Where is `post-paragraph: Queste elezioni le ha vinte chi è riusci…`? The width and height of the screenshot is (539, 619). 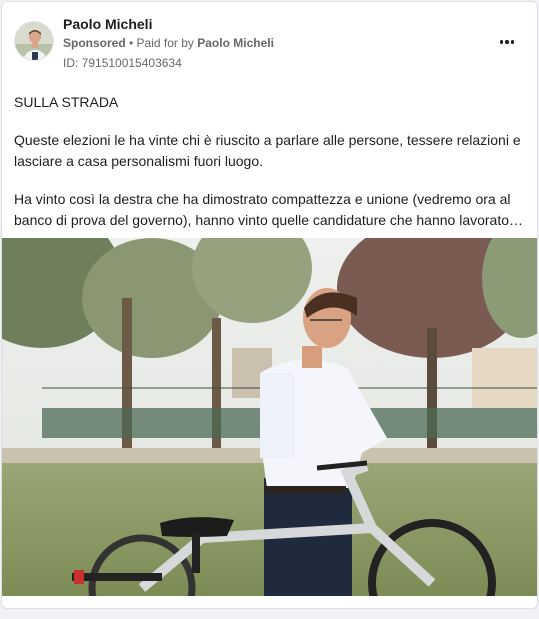 post-paragraph: Queste elezioni le ha vinte chi è riusci… is located at coordinates (267, 150).